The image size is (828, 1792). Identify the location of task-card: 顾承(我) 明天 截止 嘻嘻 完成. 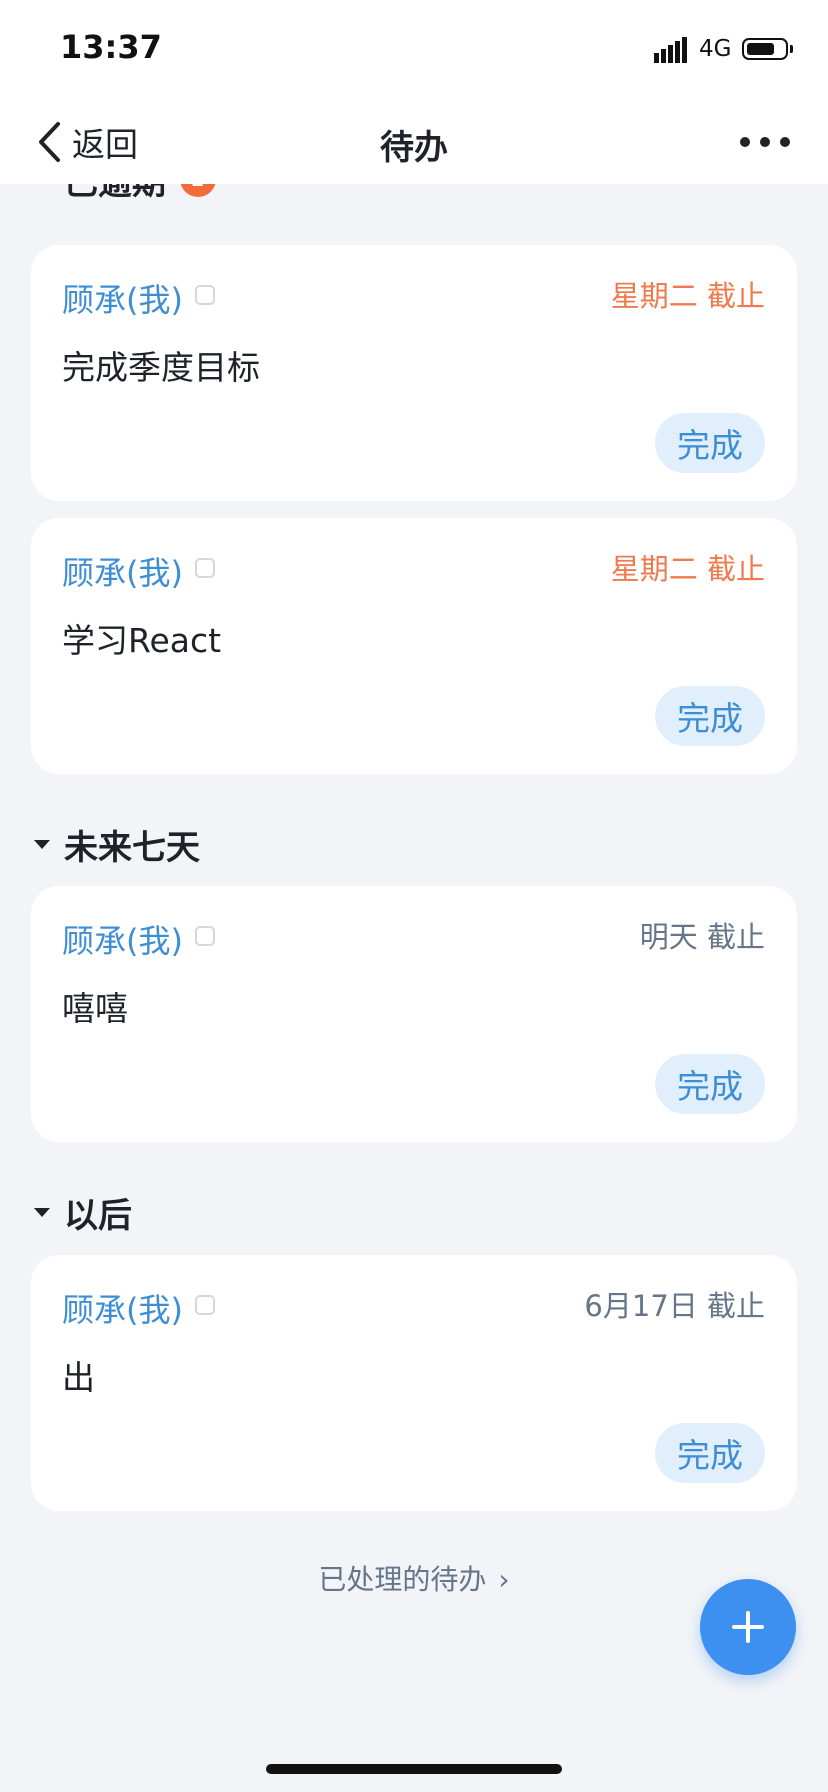
(414, 1014).